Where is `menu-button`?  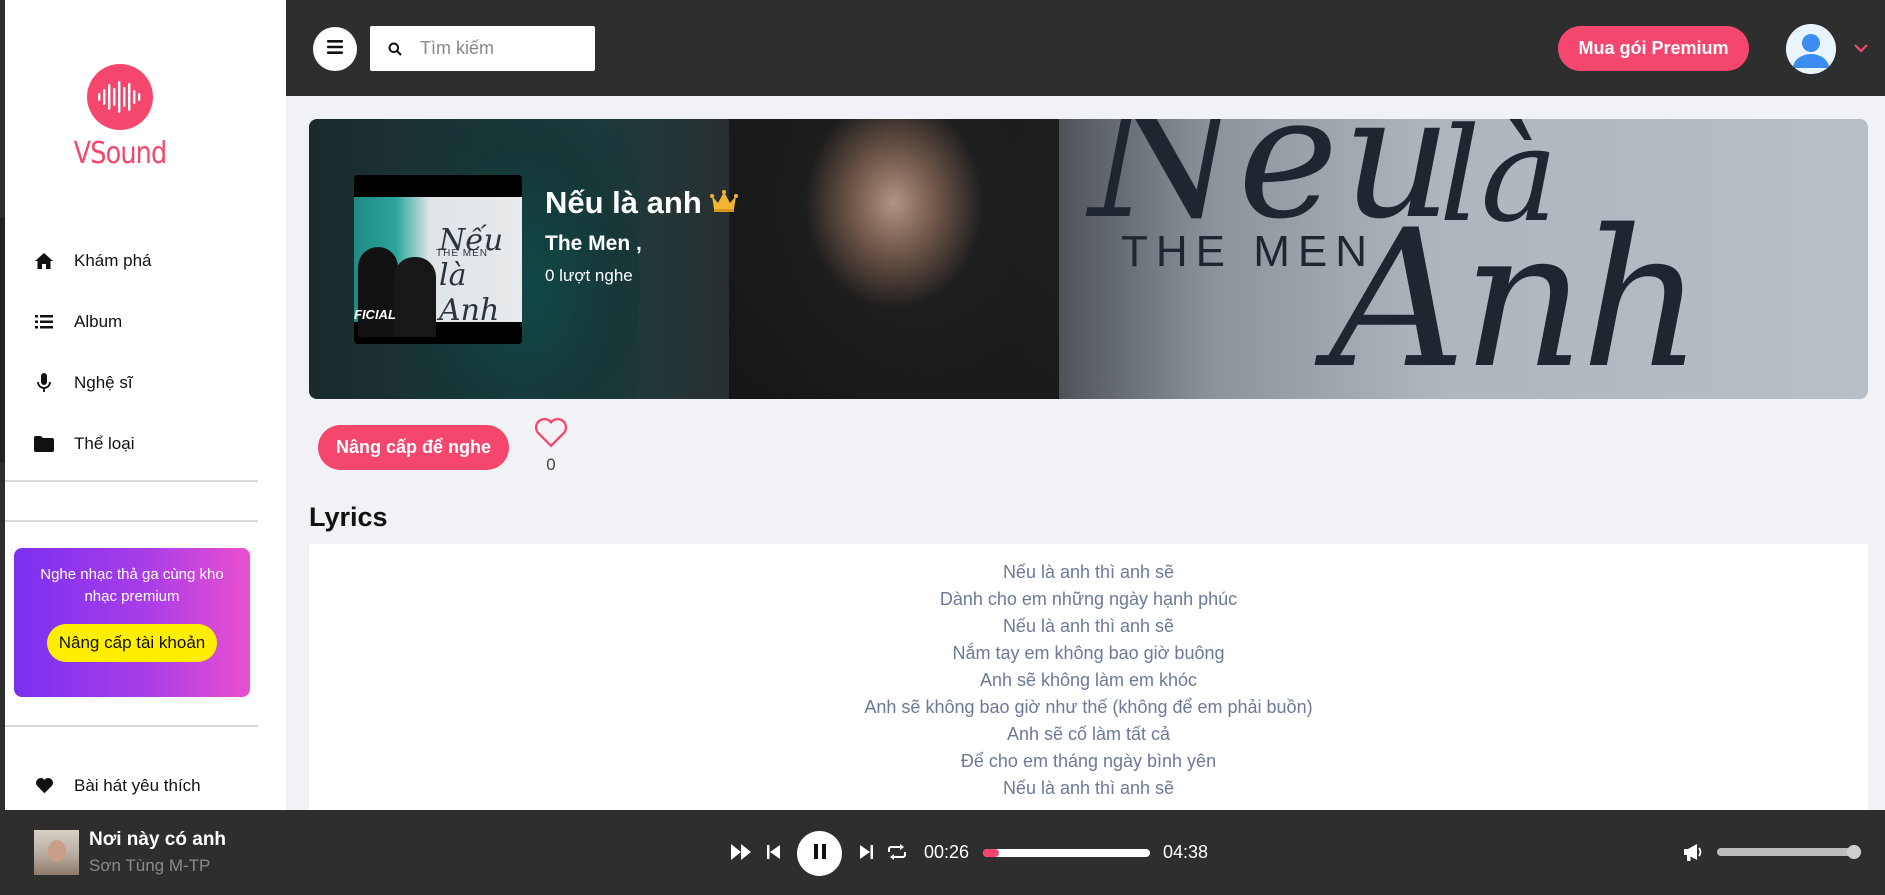
menu-button is located at coordinates (335, 49).